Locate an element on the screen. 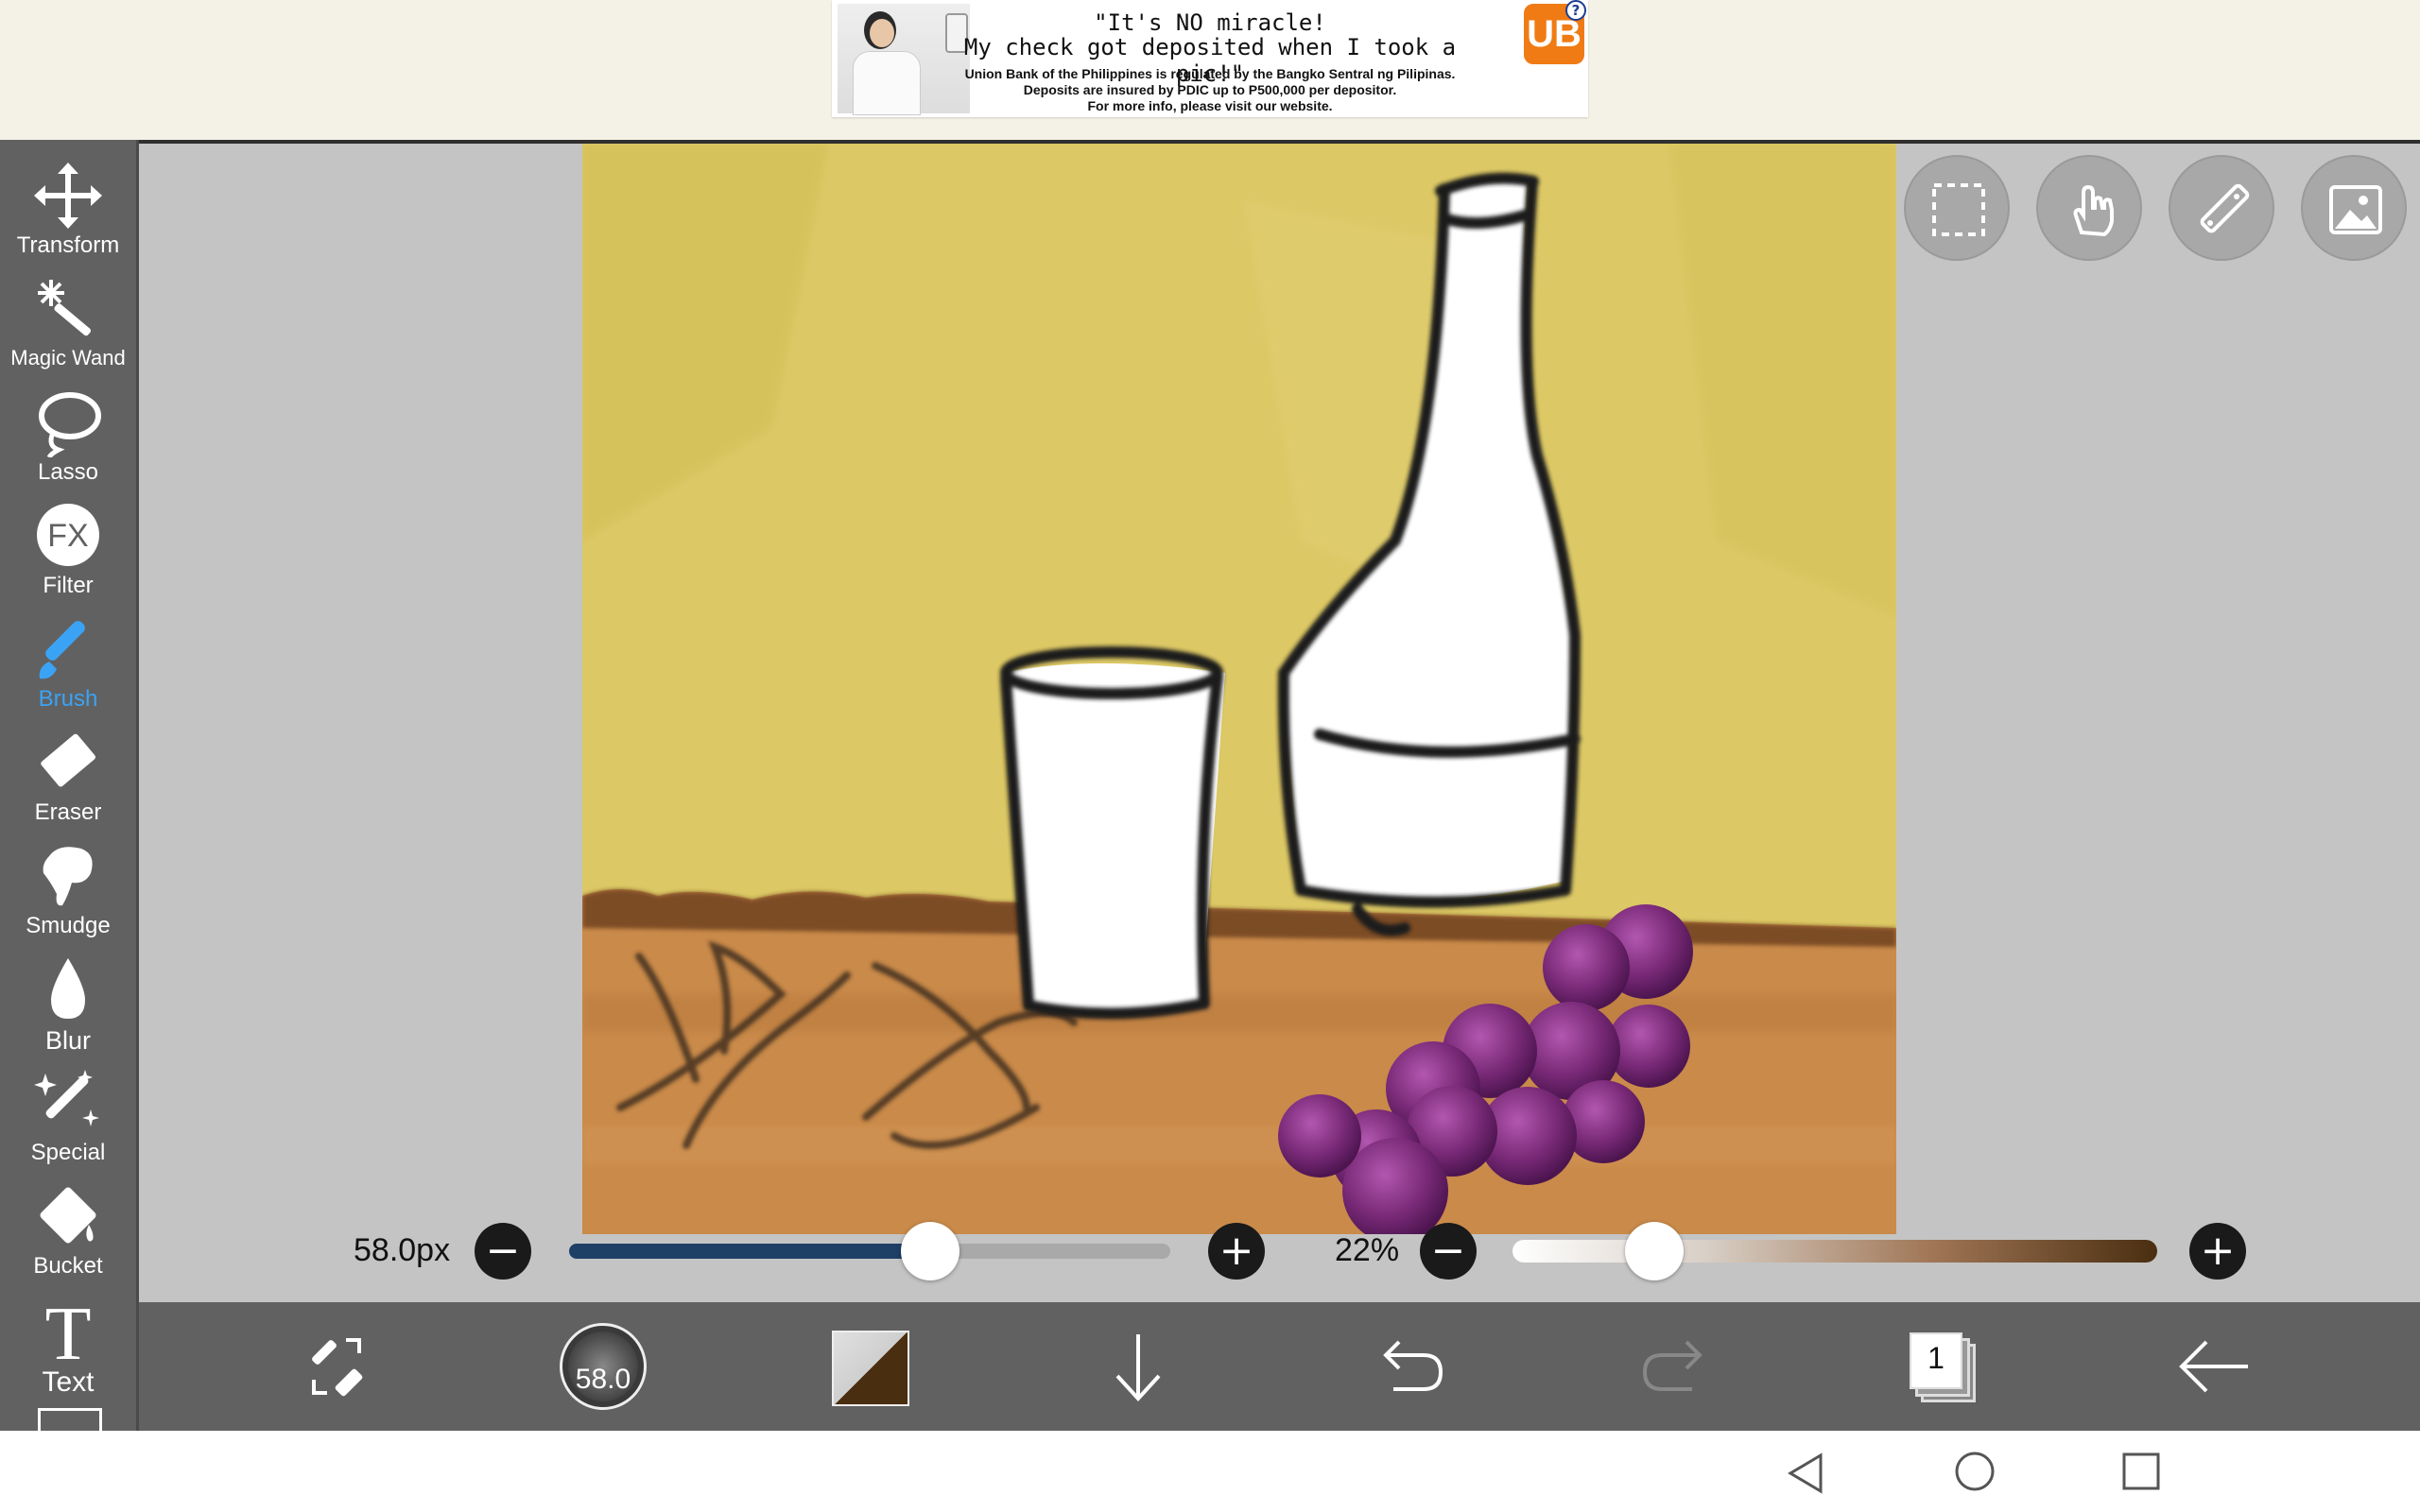 The image size is (2420, 1512). nav-back-icon is located at coordinates (1807, 1473).